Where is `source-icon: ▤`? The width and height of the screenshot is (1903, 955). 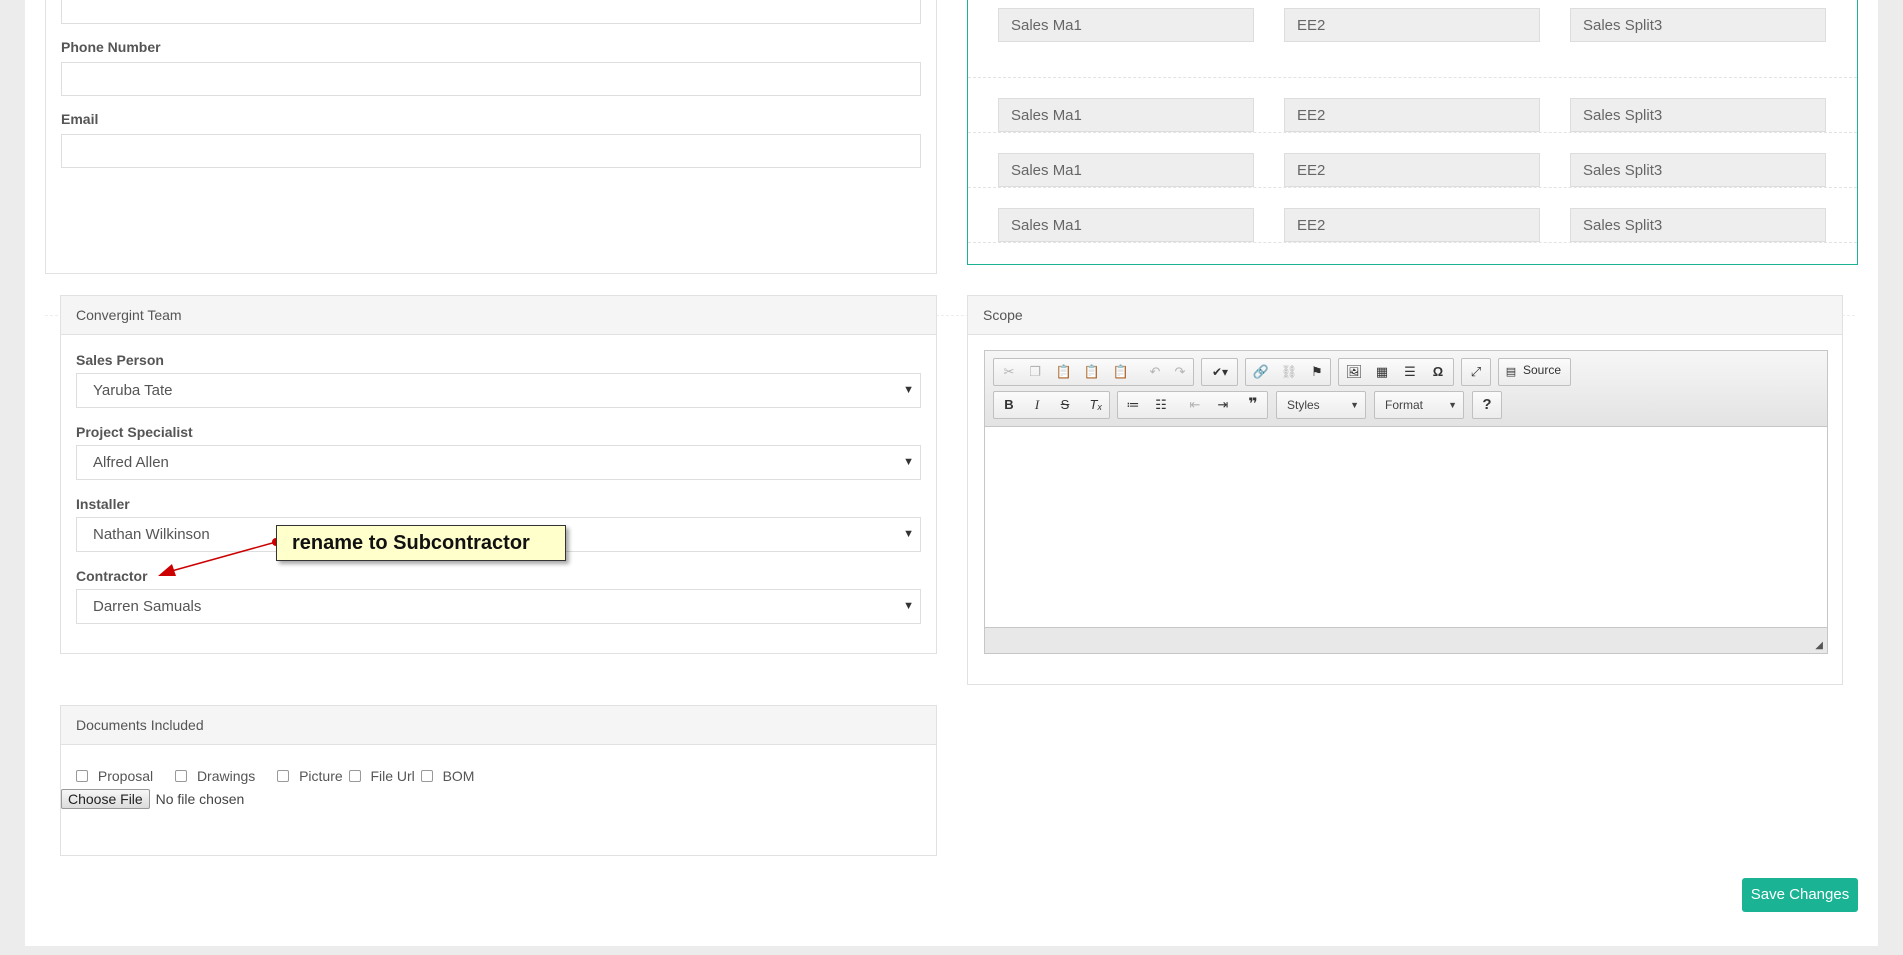
source-icon: ▤ is located at coordinates (1511, 372).